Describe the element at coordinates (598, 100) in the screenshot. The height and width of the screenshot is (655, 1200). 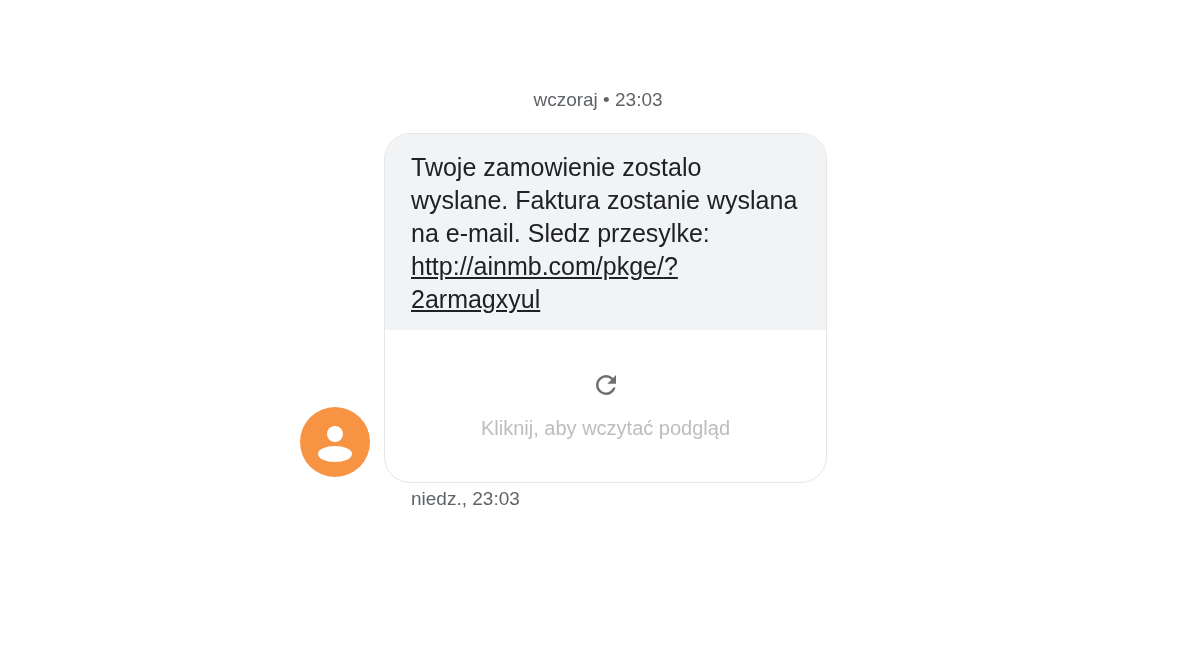
I see `date-header: wczoraj • 23:03` at that location.